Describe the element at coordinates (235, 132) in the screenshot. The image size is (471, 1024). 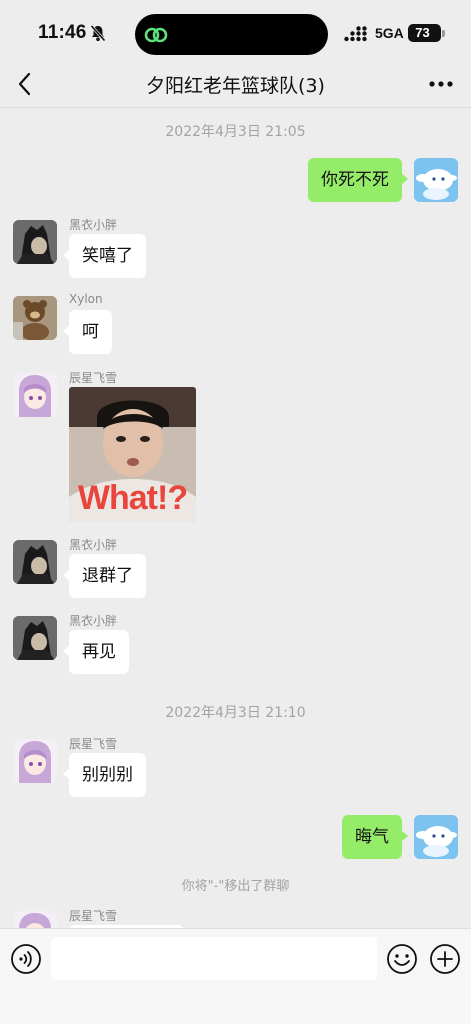
I see `timestamp: 2022年4月3日 21:05` at that location.